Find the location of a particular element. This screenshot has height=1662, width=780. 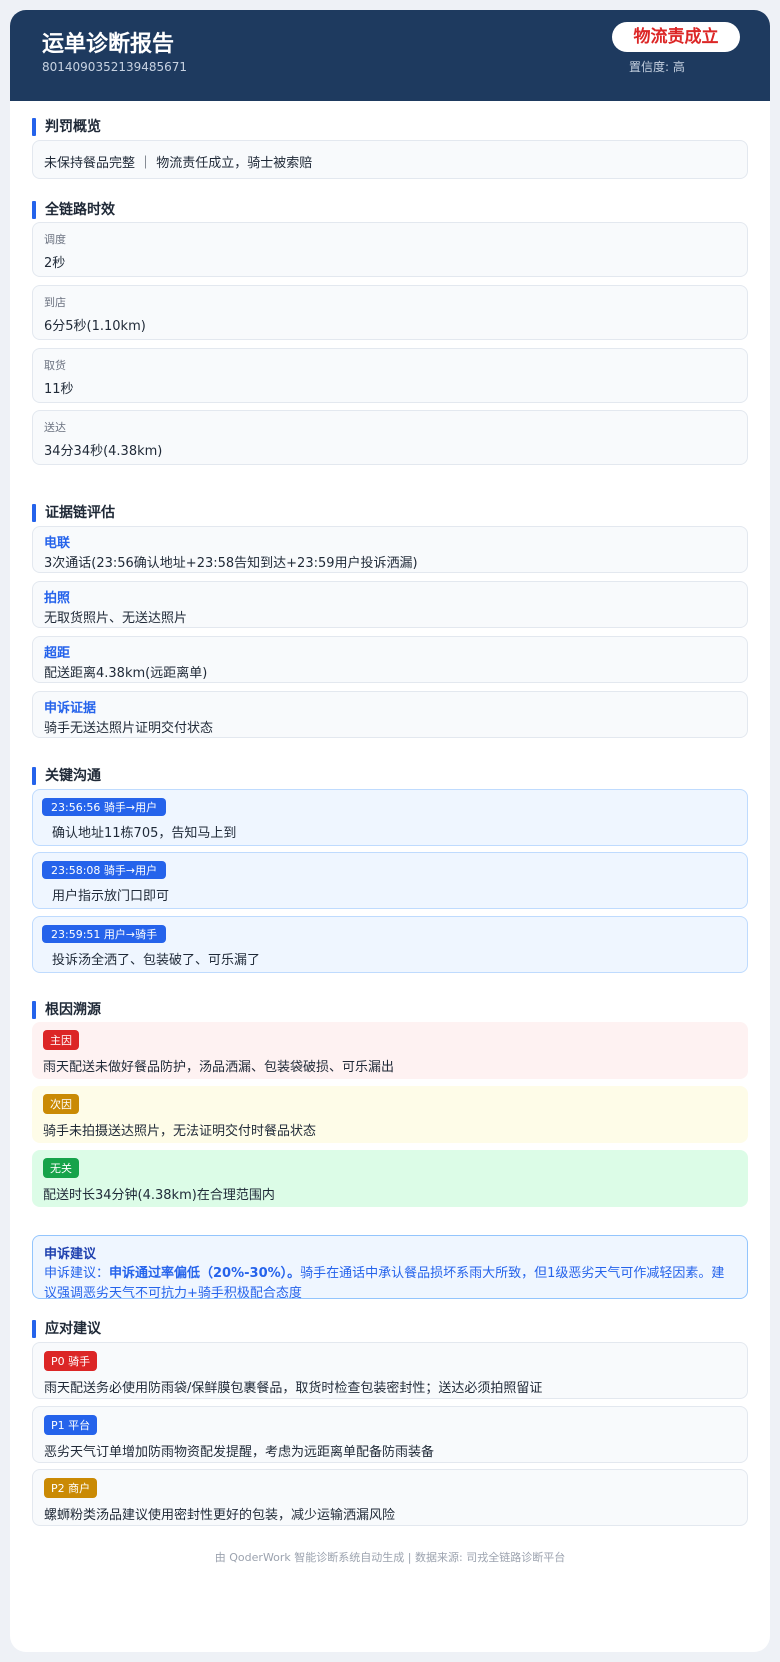

evidence-label: 申诉证据 is located at coordinates (70, 708).